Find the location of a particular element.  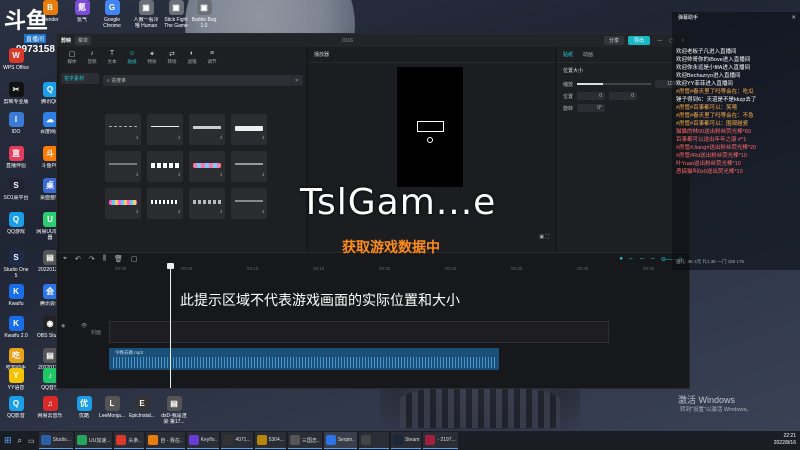

selection-box is located at coordinates (430, 126).